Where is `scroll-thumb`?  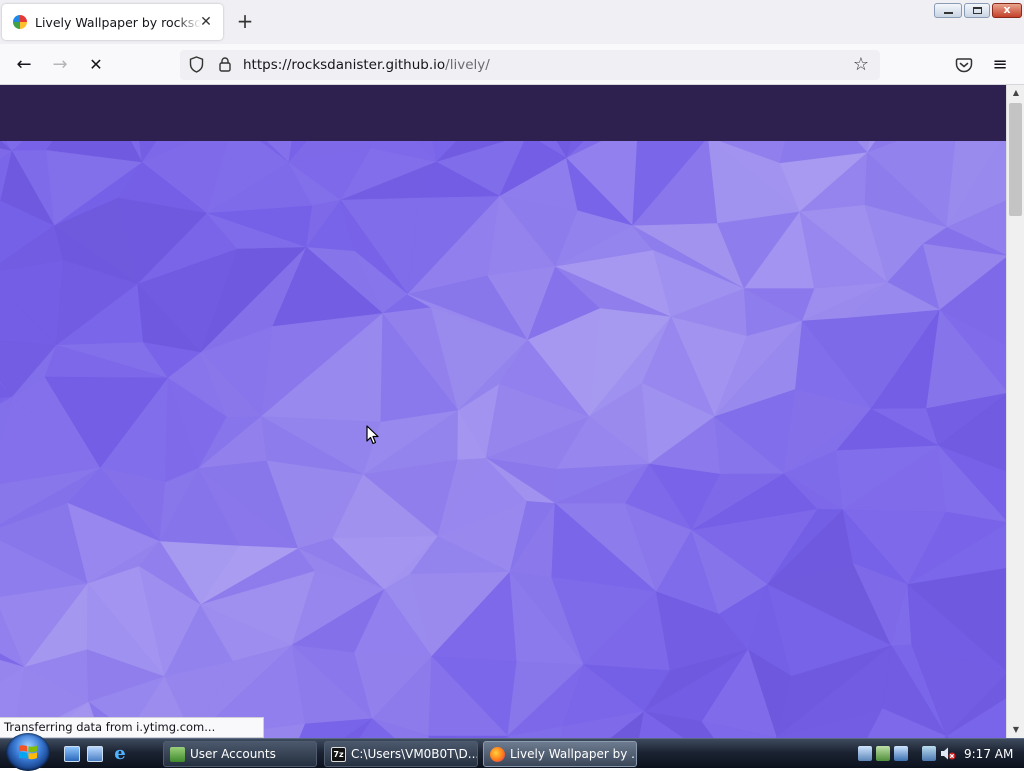 scroll-thumb is located at coordinates (1015, 159).